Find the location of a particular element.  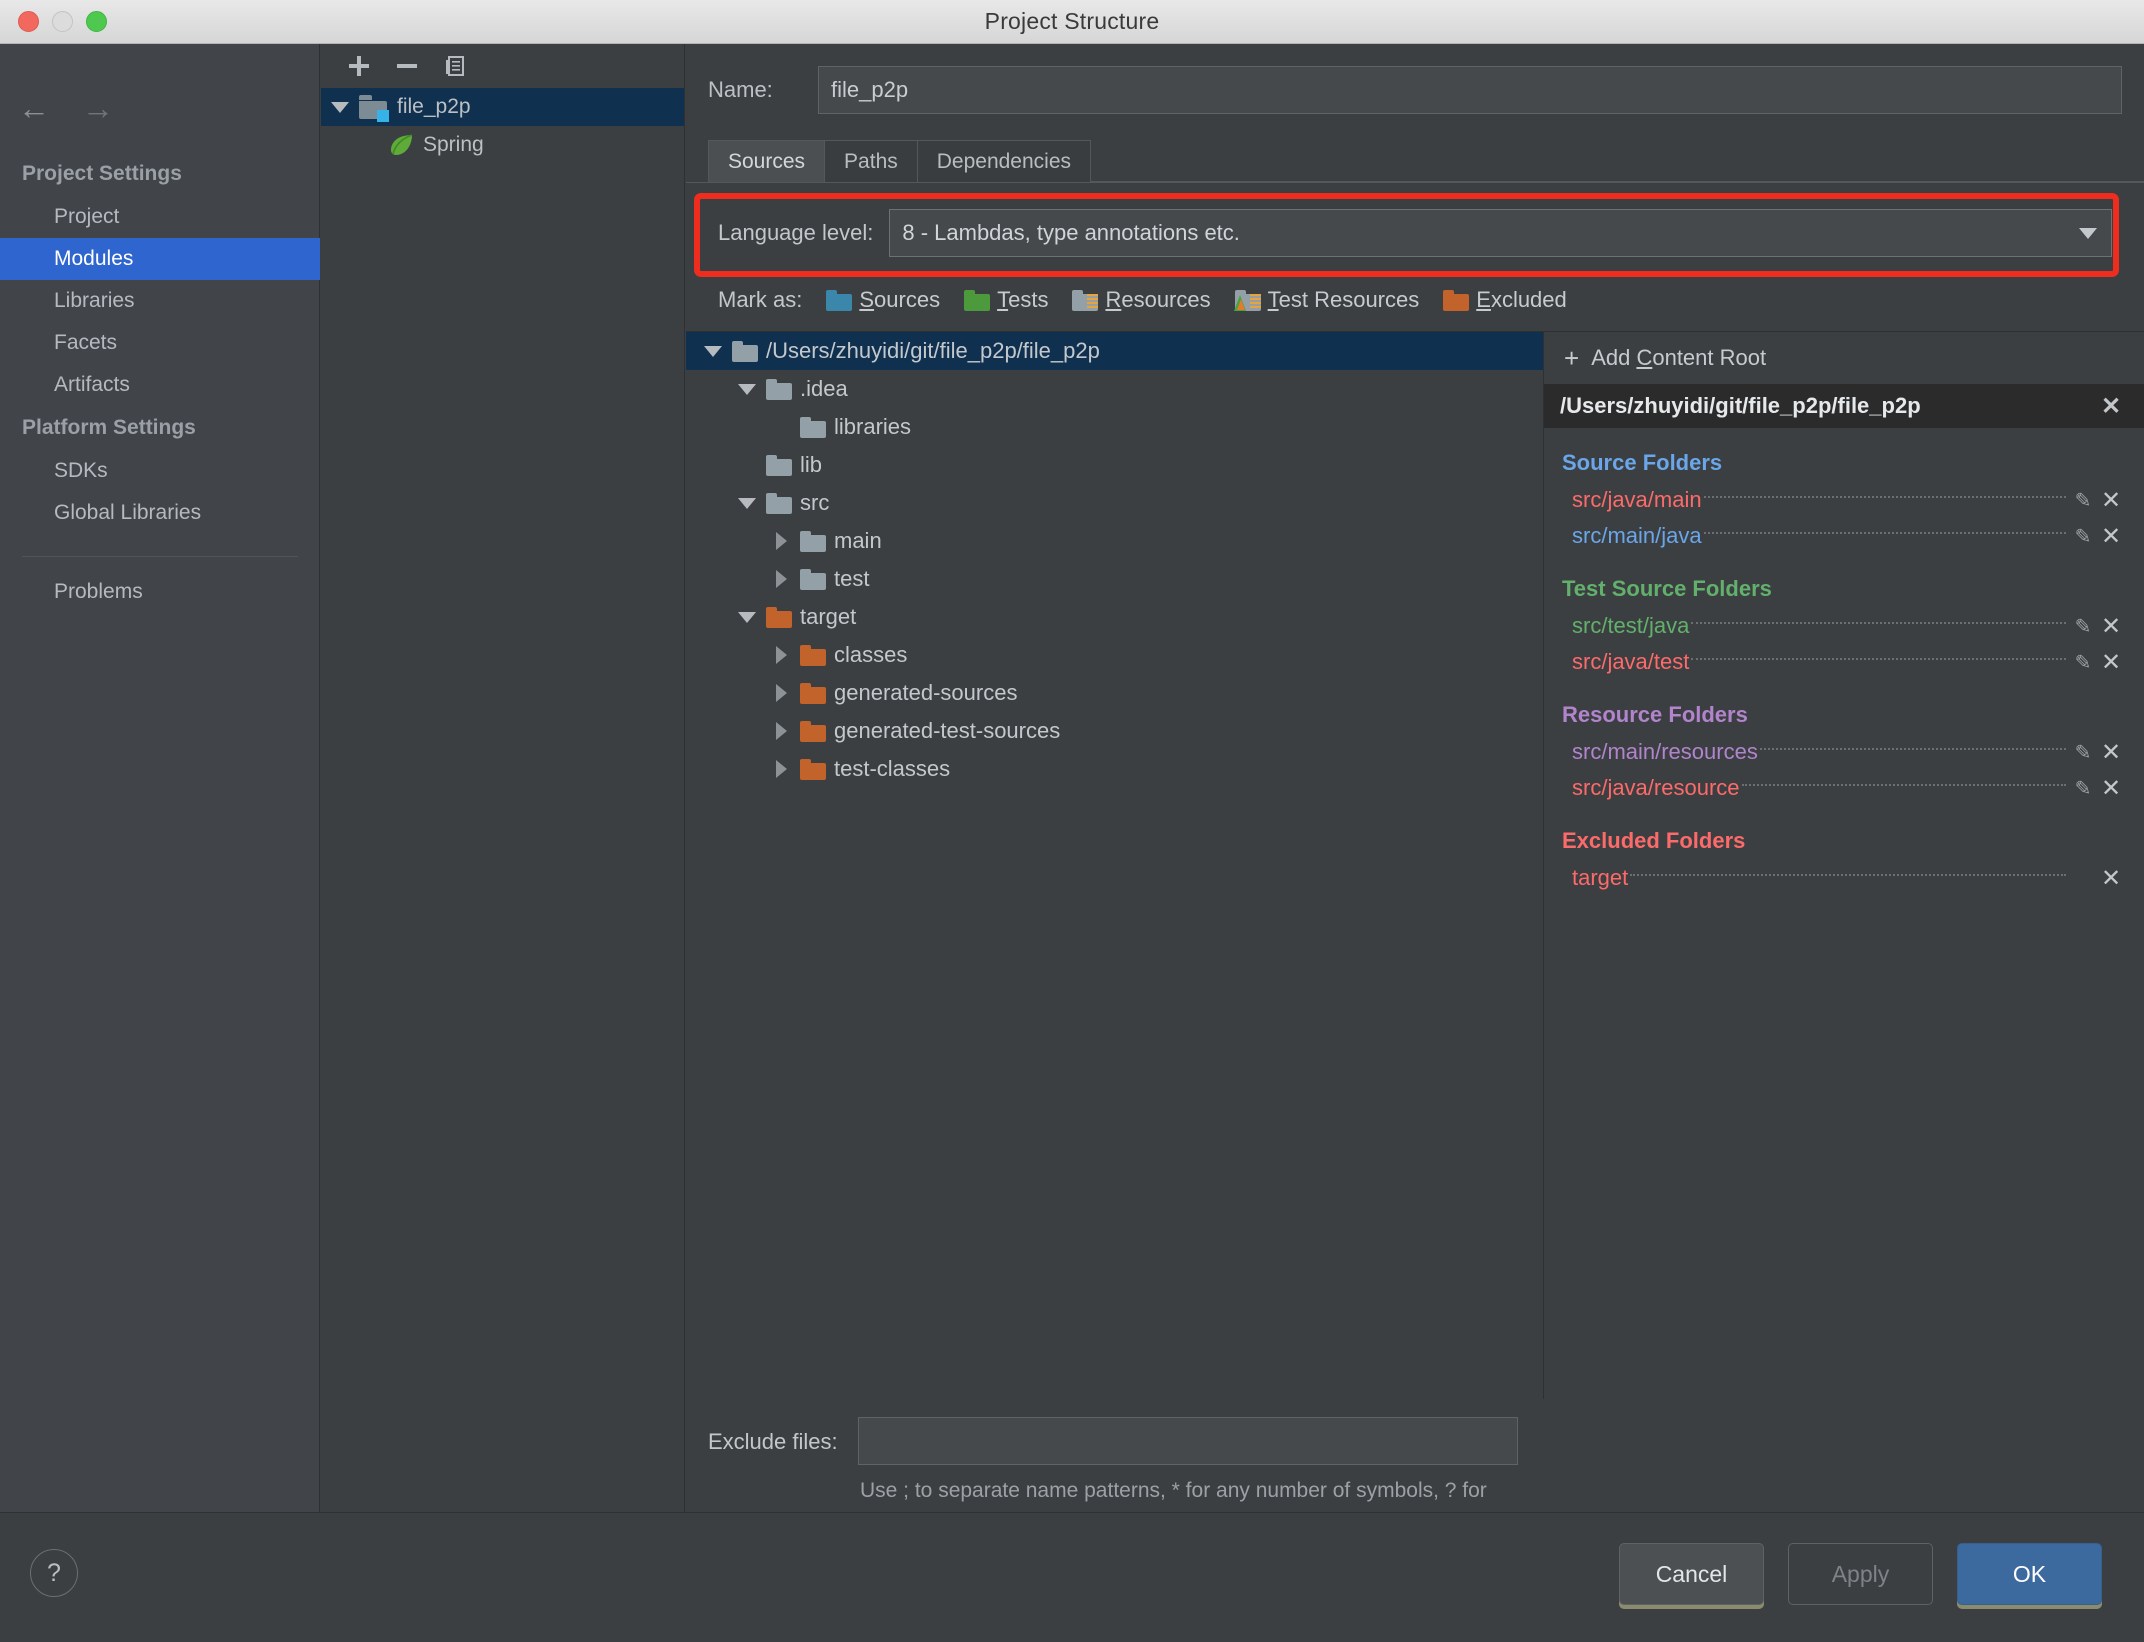

add-module-button is located at coordinates (359, 66).